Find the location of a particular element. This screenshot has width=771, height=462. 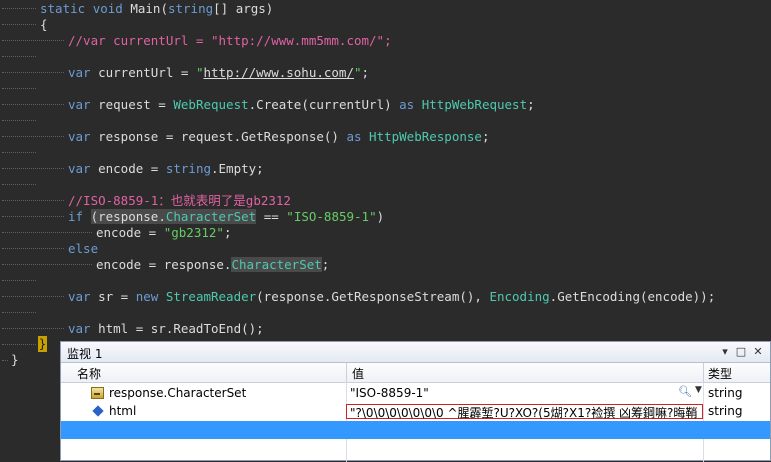

quote: " is located at coordinates (357, 72).